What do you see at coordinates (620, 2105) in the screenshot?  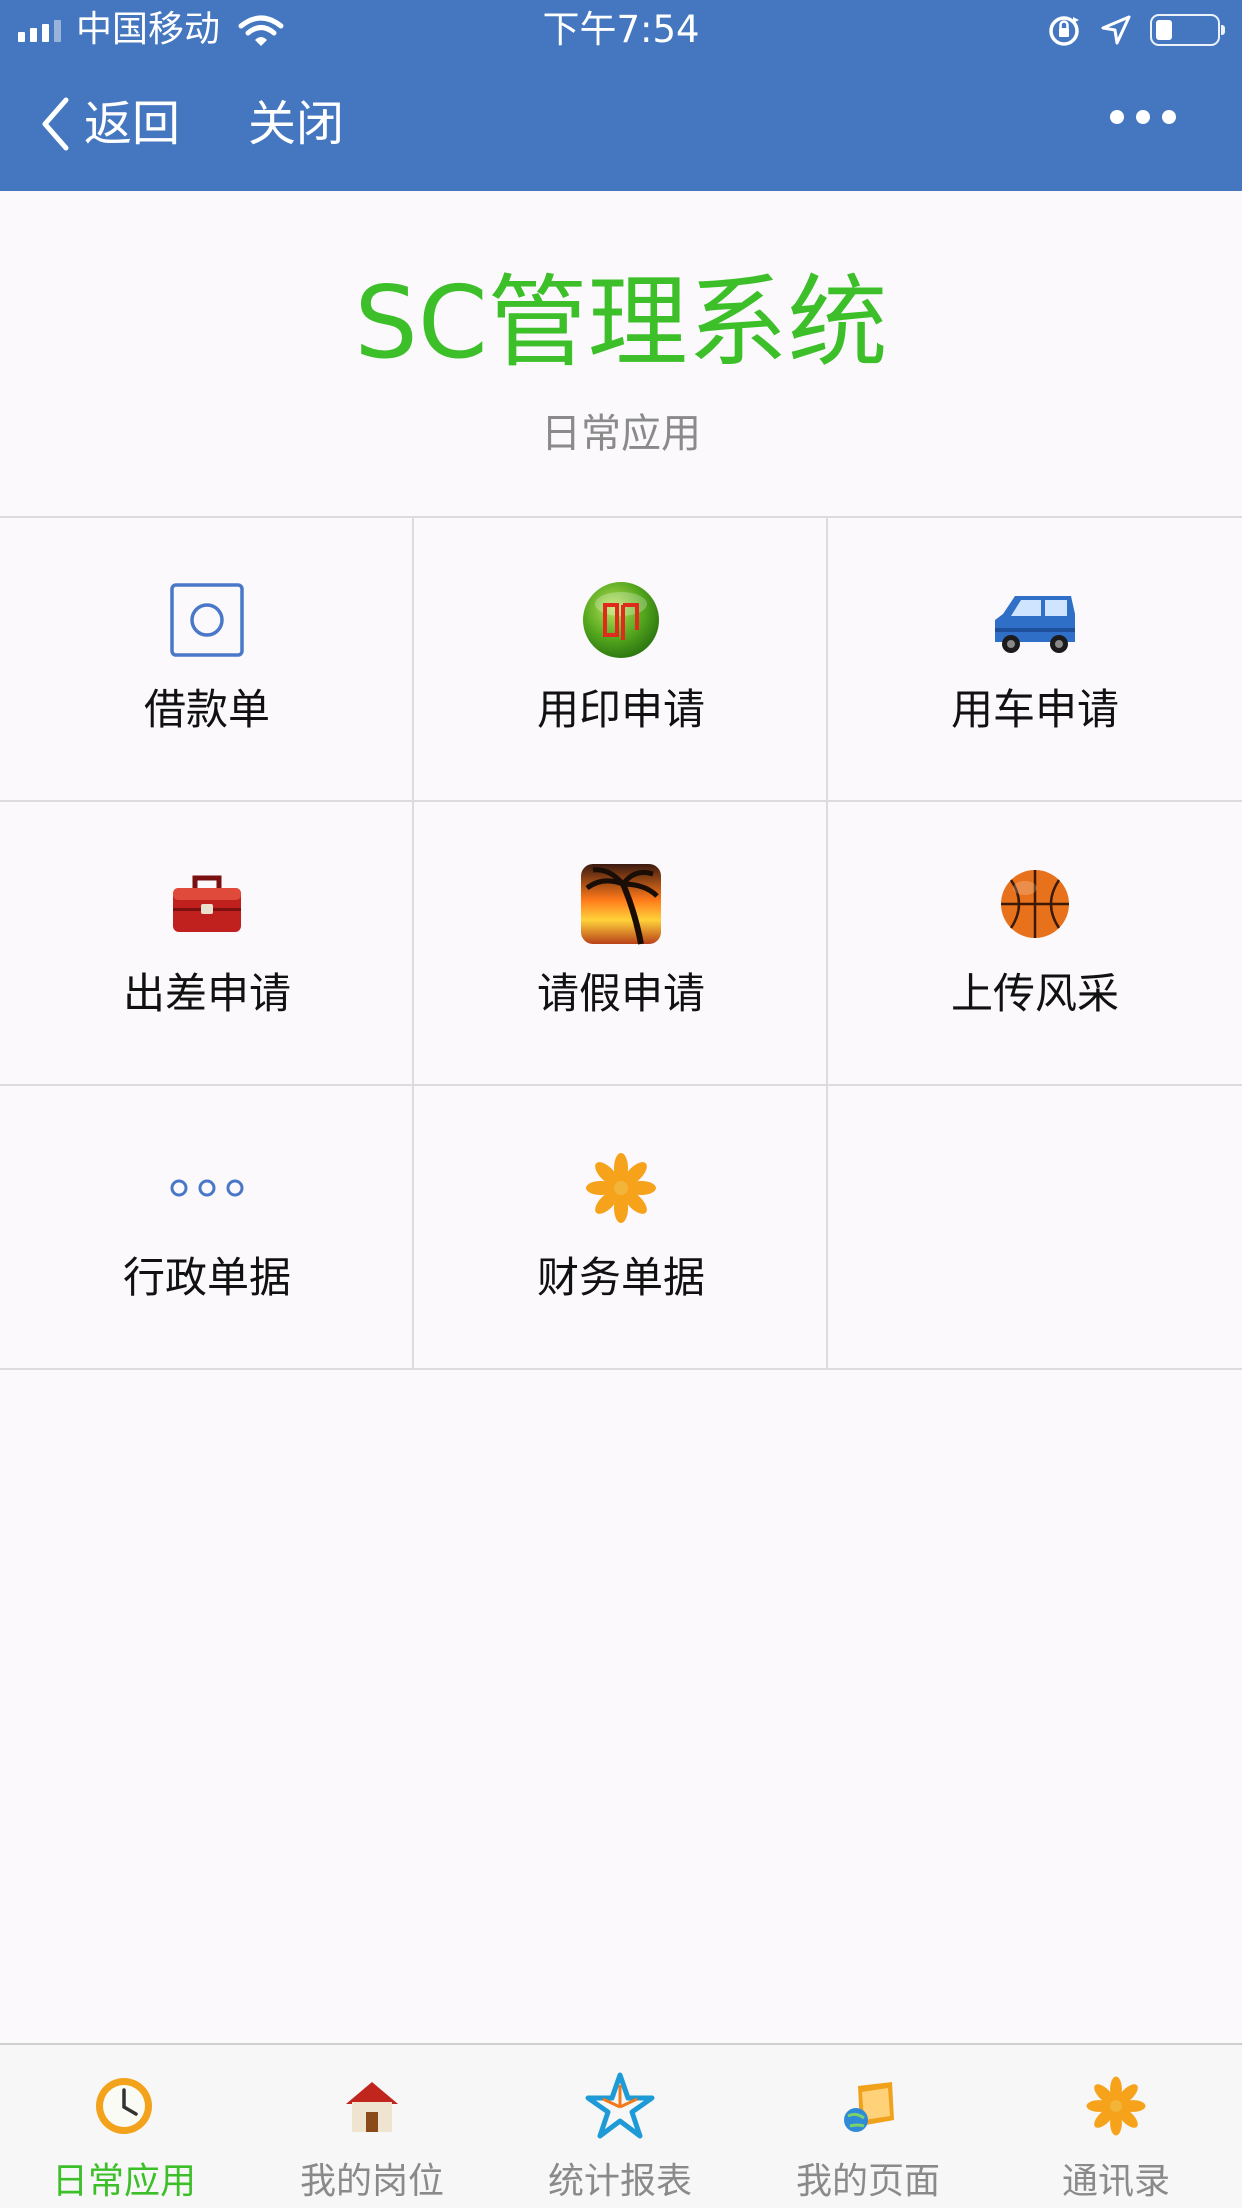 I see `star-icon` at bounding box center [620, 2105].